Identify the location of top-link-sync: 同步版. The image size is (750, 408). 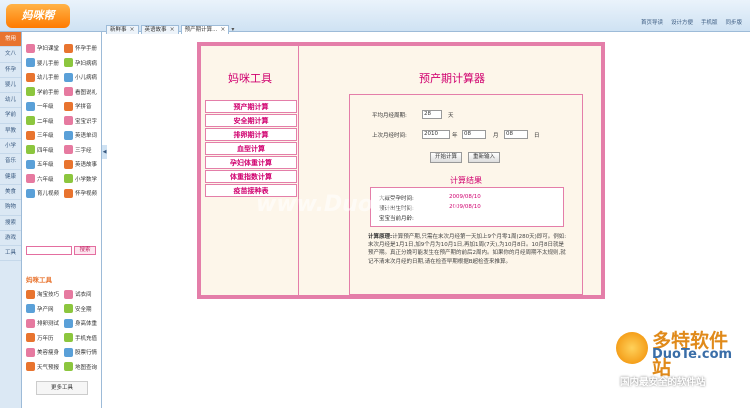
(733, 22).